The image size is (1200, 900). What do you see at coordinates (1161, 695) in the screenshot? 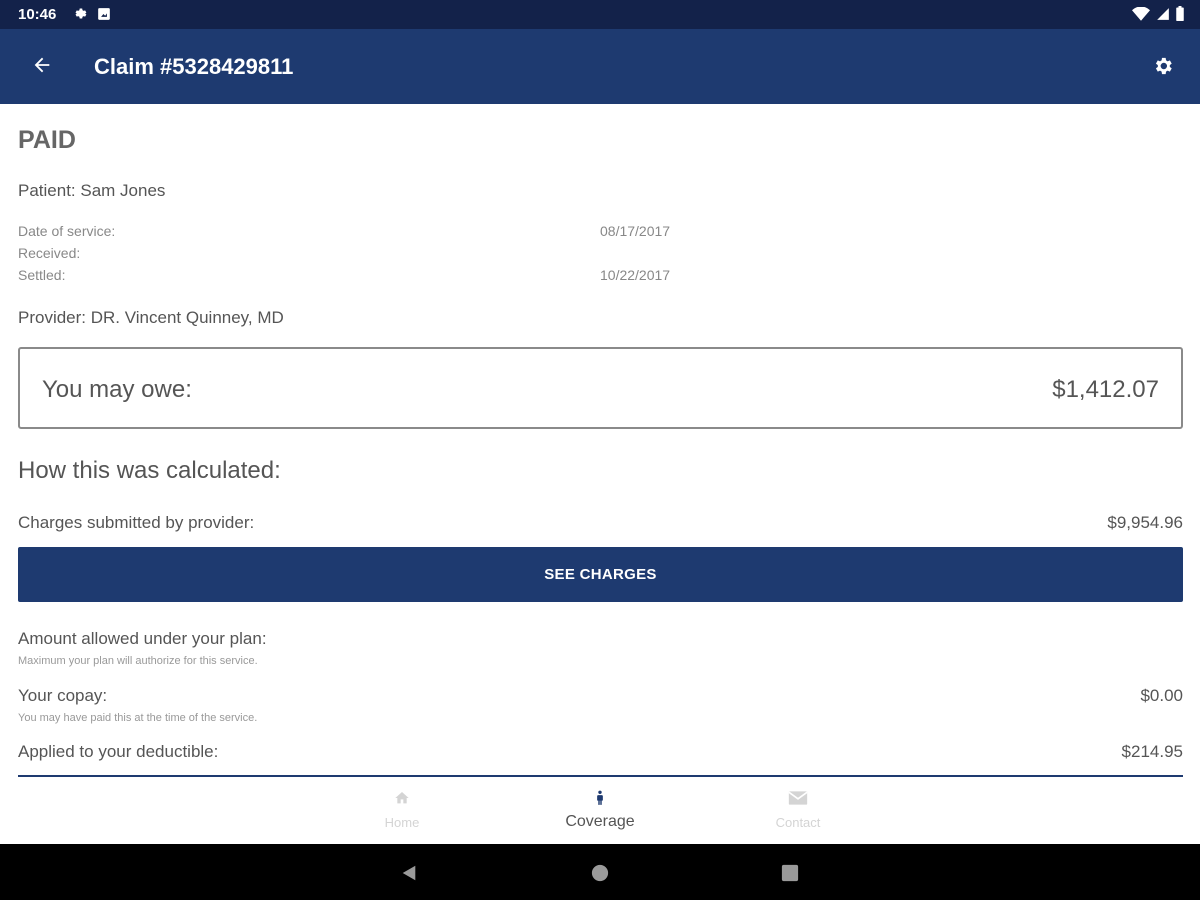
I see `copay-amount: $0.00` at bounding box center [1161, 695].